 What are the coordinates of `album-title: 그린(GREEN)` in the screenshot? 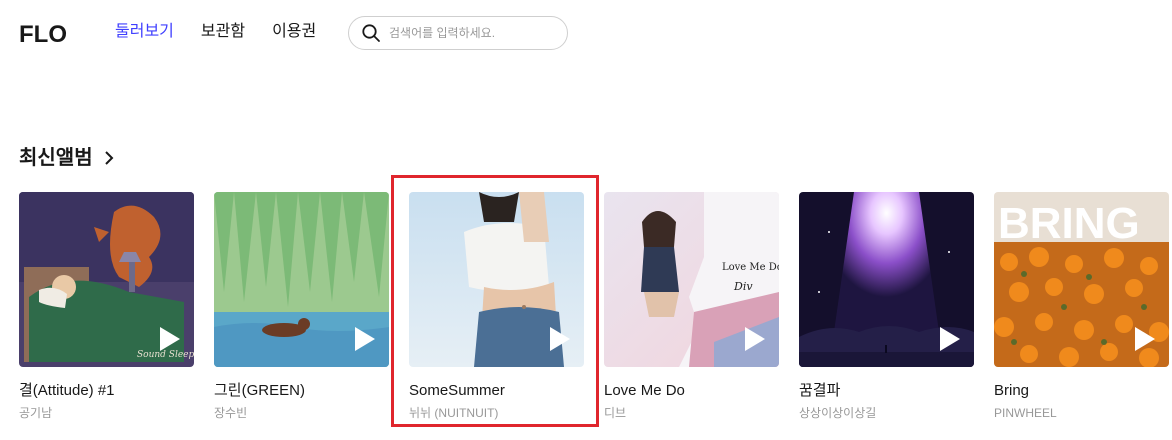 It's located at (301, 391).